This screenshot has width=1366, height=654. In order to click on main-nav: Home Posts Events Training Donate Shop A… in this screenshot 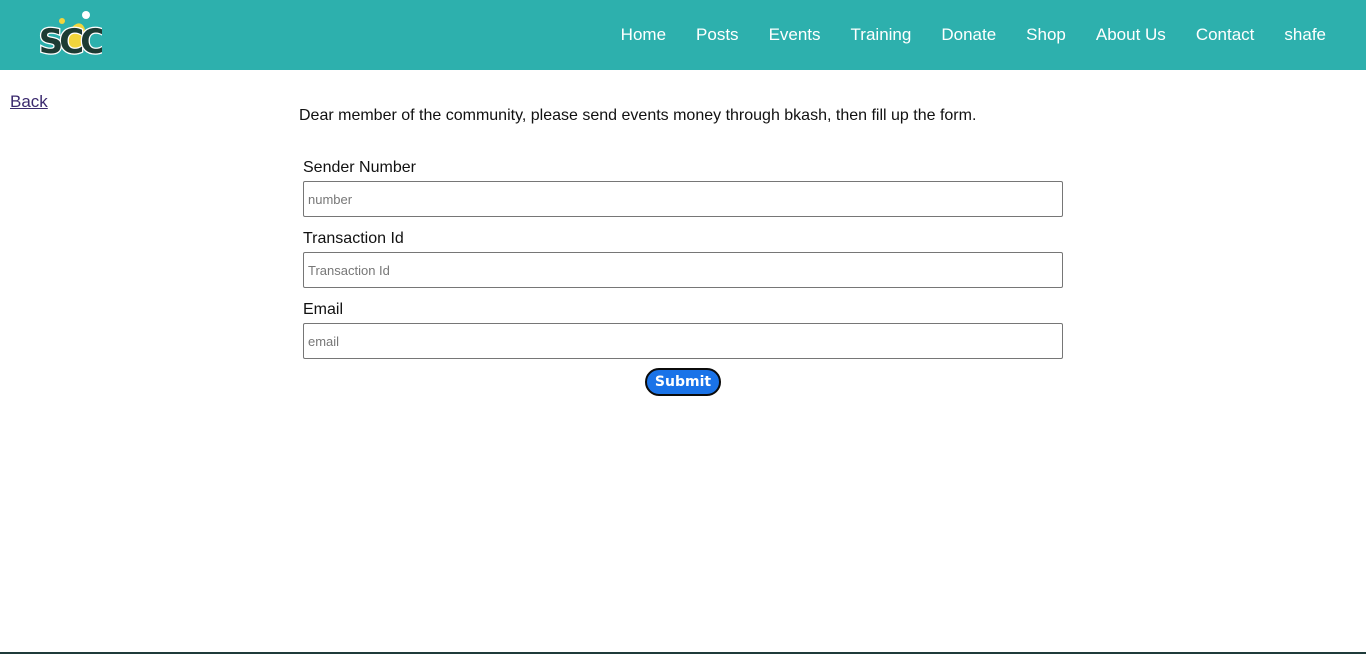, I will do `click(958, 35)`.